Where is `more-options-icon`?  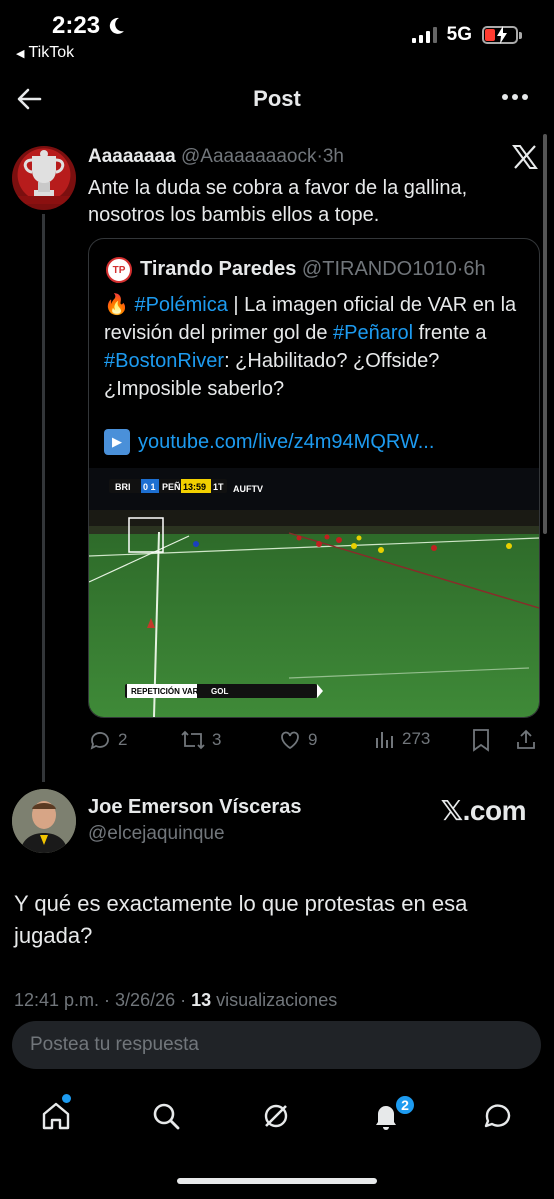 more-options-icon is located at coordinates (515, 97).